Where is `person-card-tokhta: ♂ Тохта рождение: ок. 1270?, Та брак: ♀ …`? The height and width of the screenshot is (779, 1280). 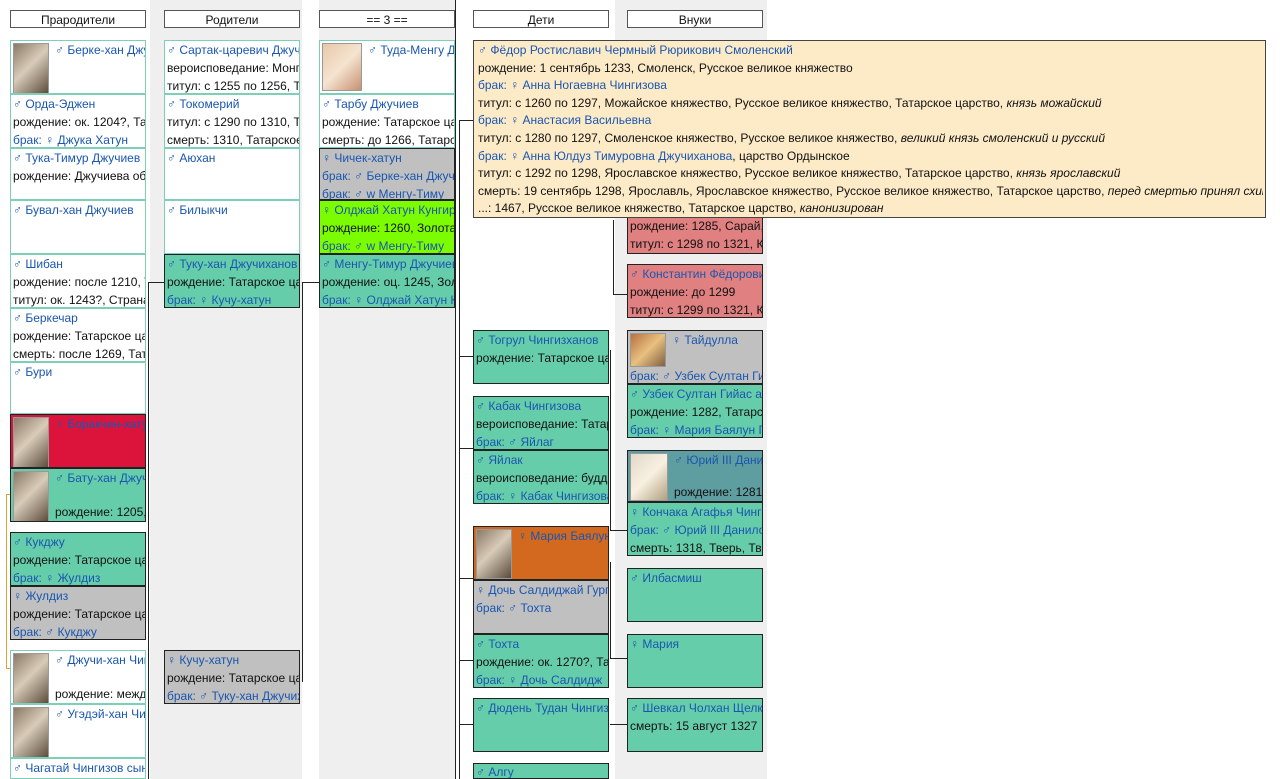
person-card-tokhta: ♂ Тохта рождение: ок. 1270?, Та брак: ♀ … is located at coordinates (541, 661).